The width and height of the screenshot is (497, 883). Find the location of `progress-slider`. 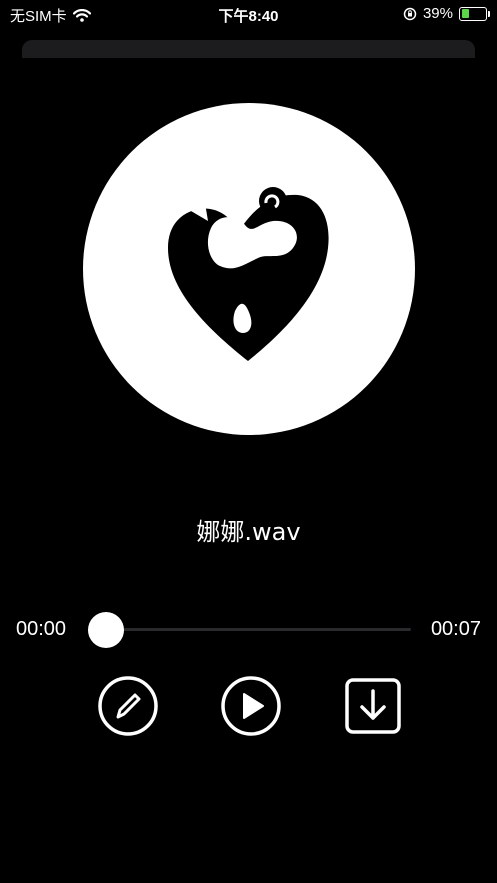

progress-slider is located at coordinates (258, 629).